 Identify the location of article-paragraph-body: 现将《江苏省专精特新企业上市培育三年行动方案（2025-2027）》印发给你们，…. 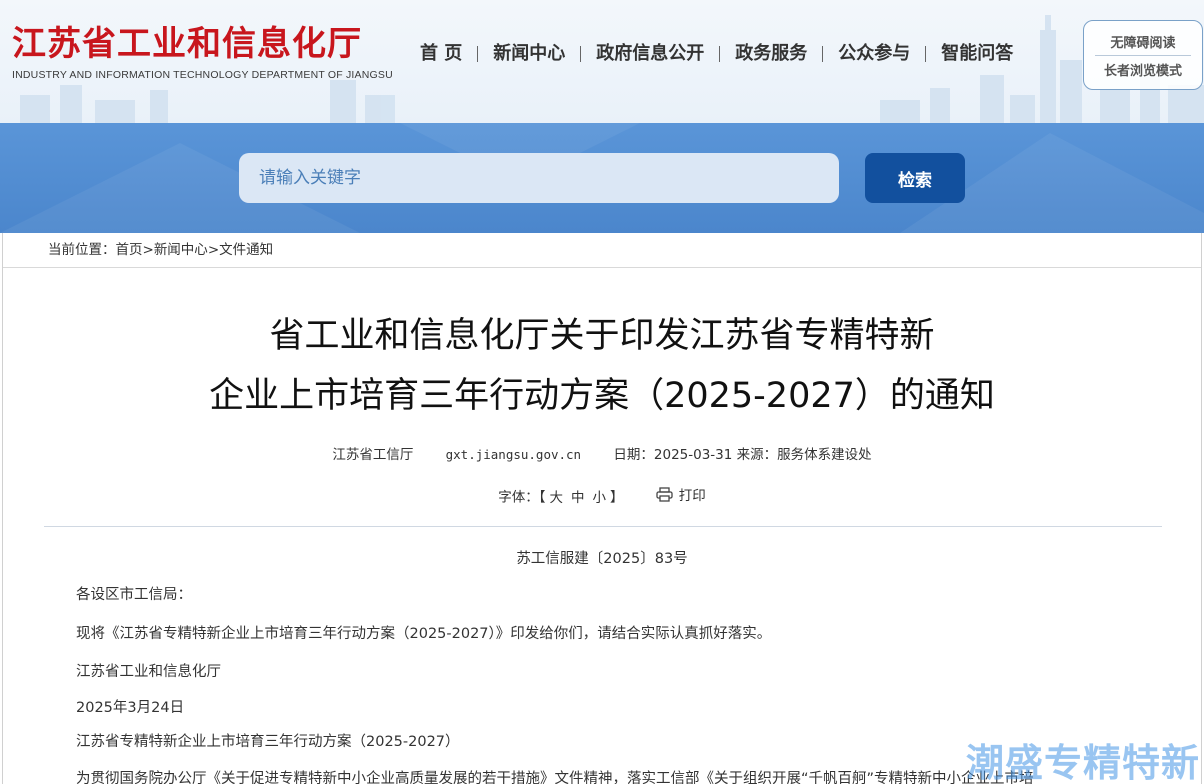
(424, 634).